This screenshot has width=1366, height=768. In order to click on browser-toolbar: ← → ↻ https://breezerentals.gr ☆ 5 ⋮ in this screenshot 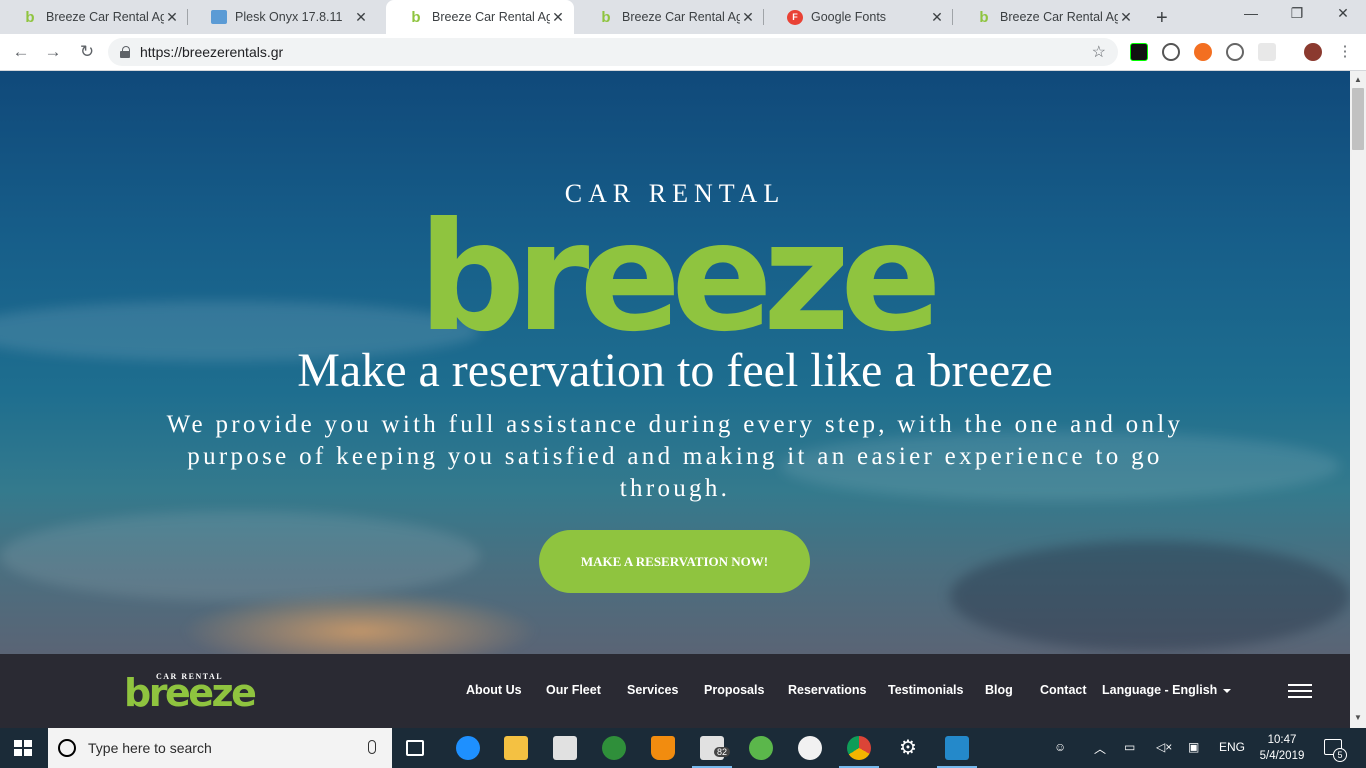, I will do `click(683, 65)`.